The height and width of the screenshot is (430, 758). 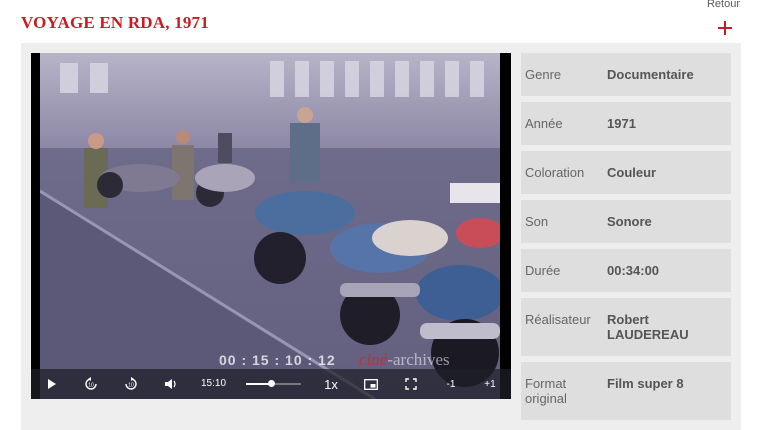 I want to click on speed-button: 1x, so click(x=331, y=384).